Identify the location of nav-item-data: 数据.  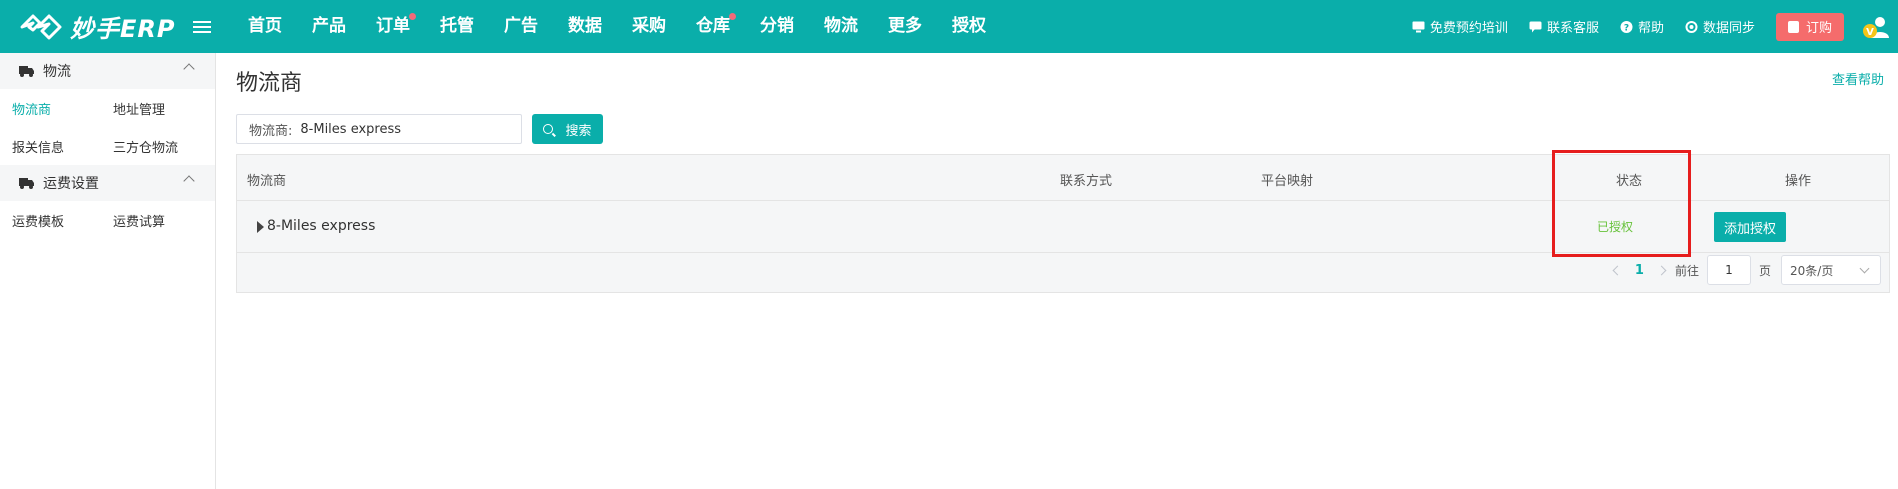
(585, 26).